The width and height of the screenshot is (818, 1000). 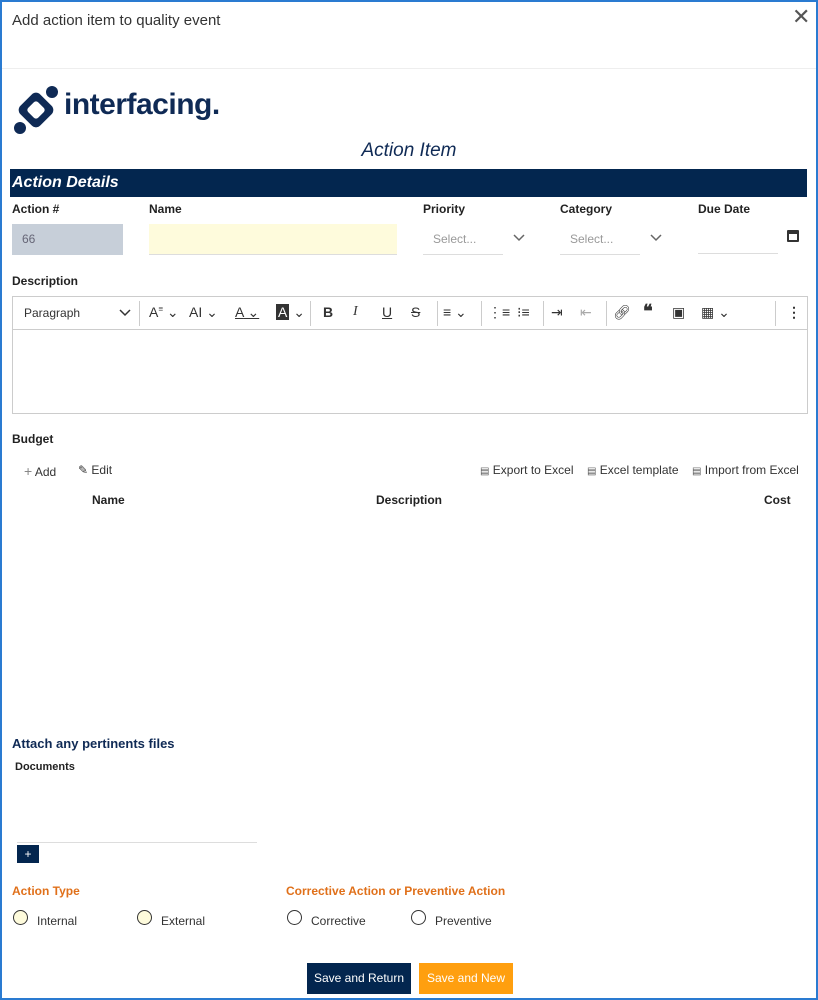 I want to click on internal-label: Internal, so click(x=57, y=921).